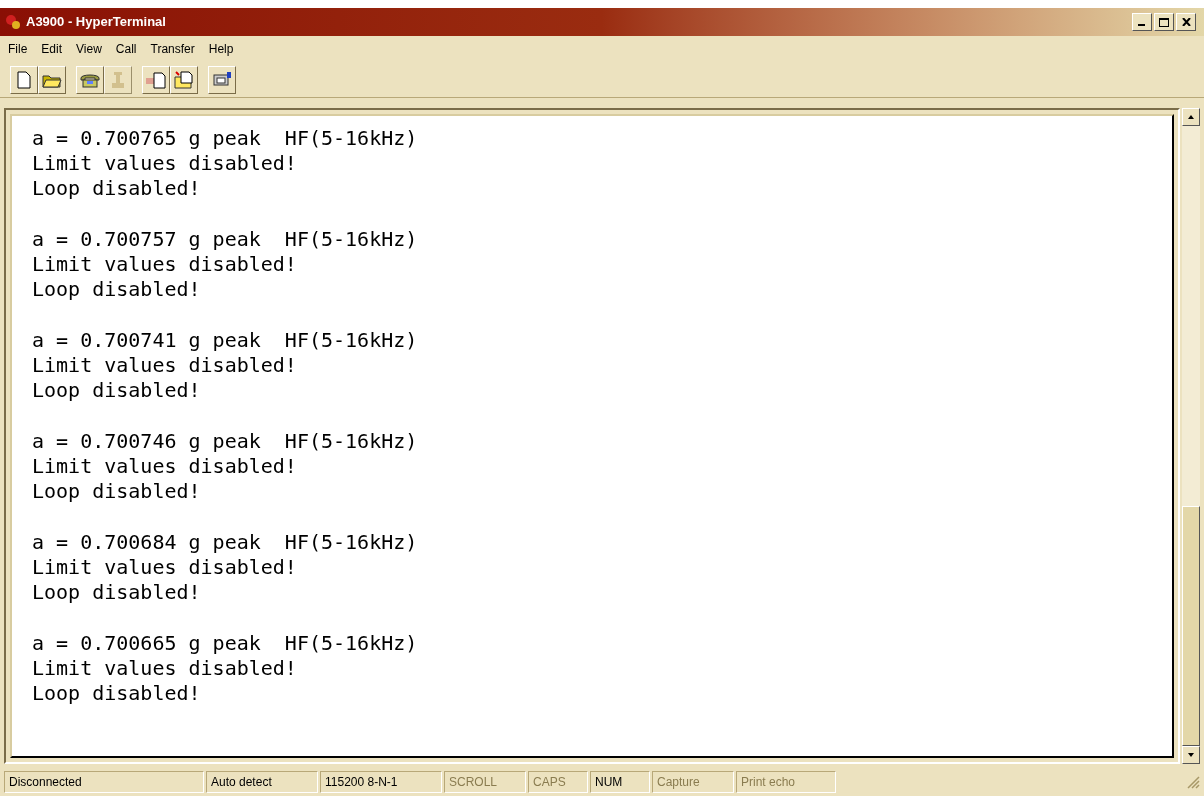 The height and width of the screenshot is (796, 1204). Describe the element at coordinates (225, 340) in the screenshot. I see `terminal-line: a = 0.700741 g peak HF(5-16kHz)` at that location.